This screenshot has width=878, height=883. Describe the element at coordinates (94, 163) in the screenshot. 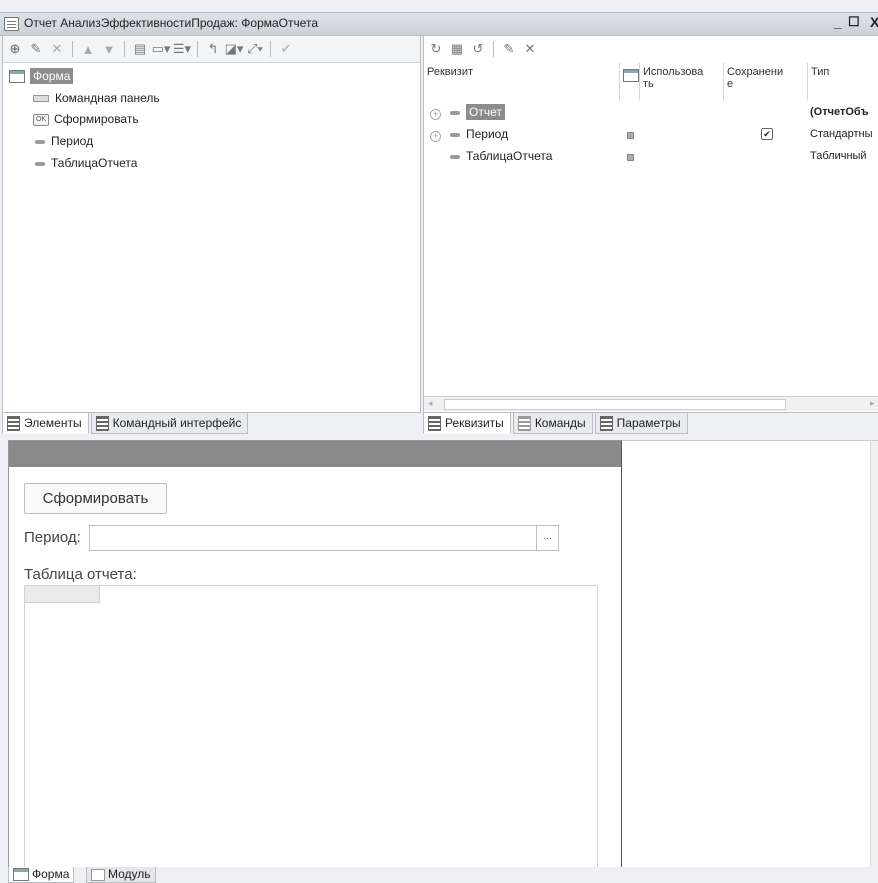

I see `tree-item-label: ТаблицаОтчета` at that location.